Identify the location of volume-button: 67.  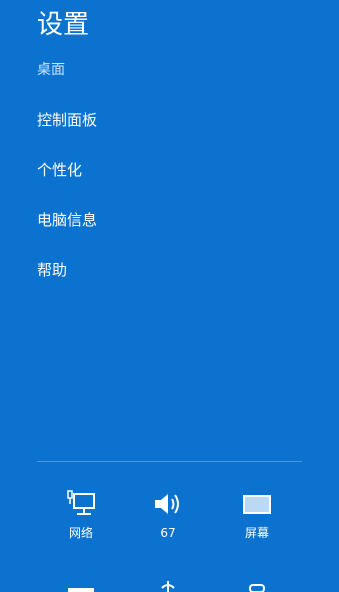
(168, 515).